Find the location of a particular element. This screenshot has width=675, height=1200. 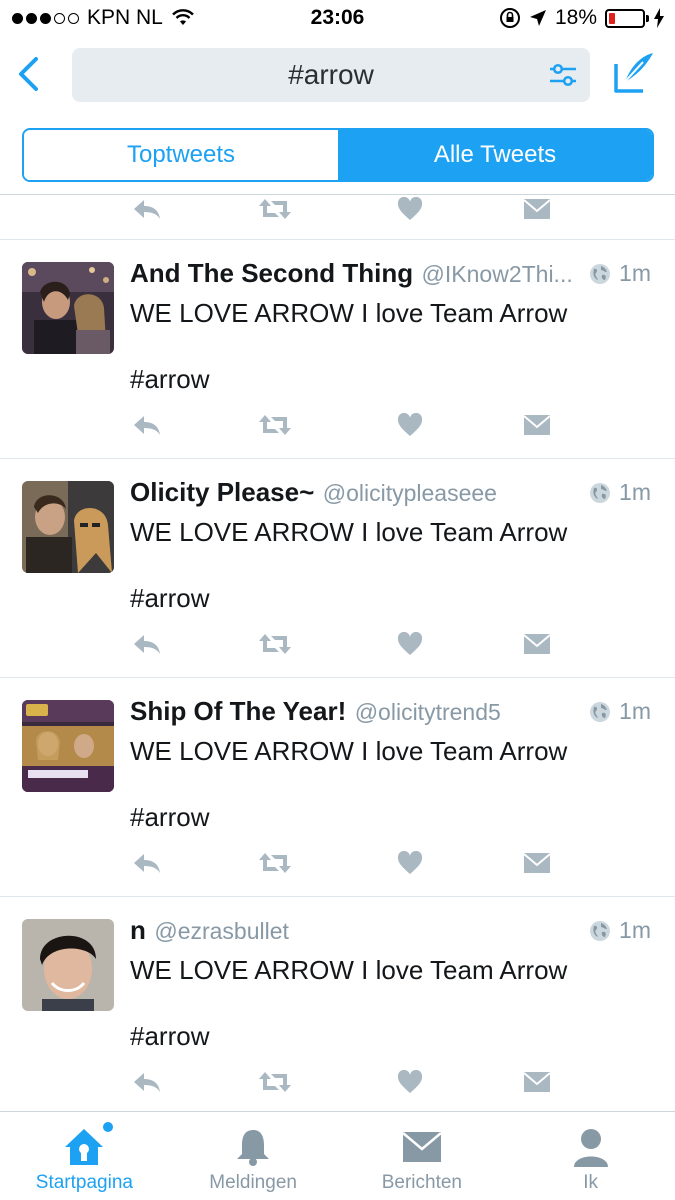

location-arrow-icon is located at coordinates (537, 18).